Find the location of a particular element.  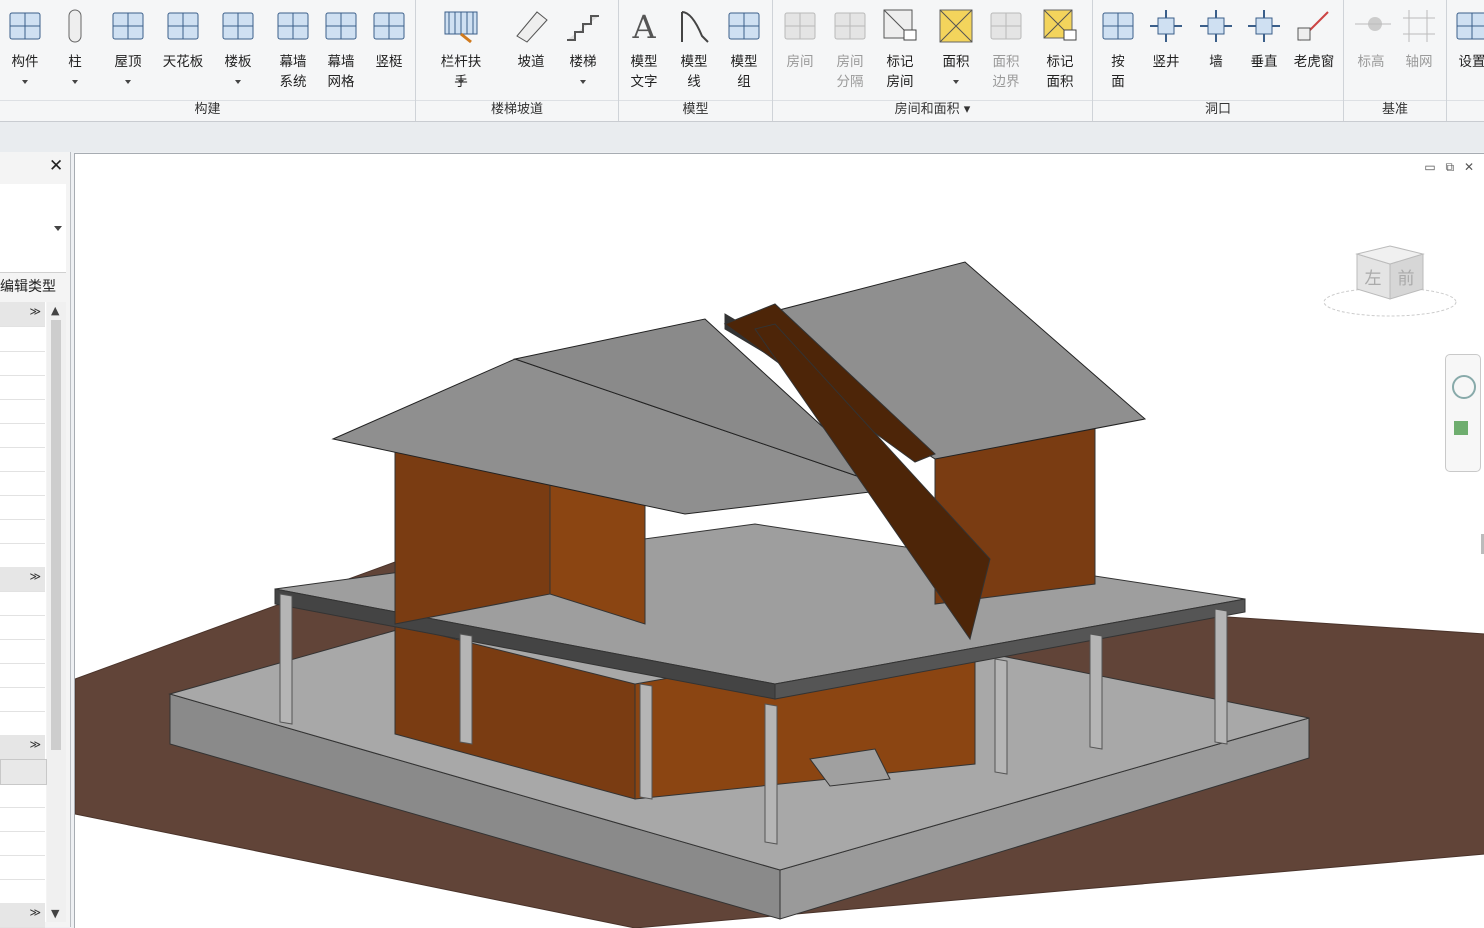

ribbon-tool-1-2: 楼梯 is located at coordinates (583, 50).